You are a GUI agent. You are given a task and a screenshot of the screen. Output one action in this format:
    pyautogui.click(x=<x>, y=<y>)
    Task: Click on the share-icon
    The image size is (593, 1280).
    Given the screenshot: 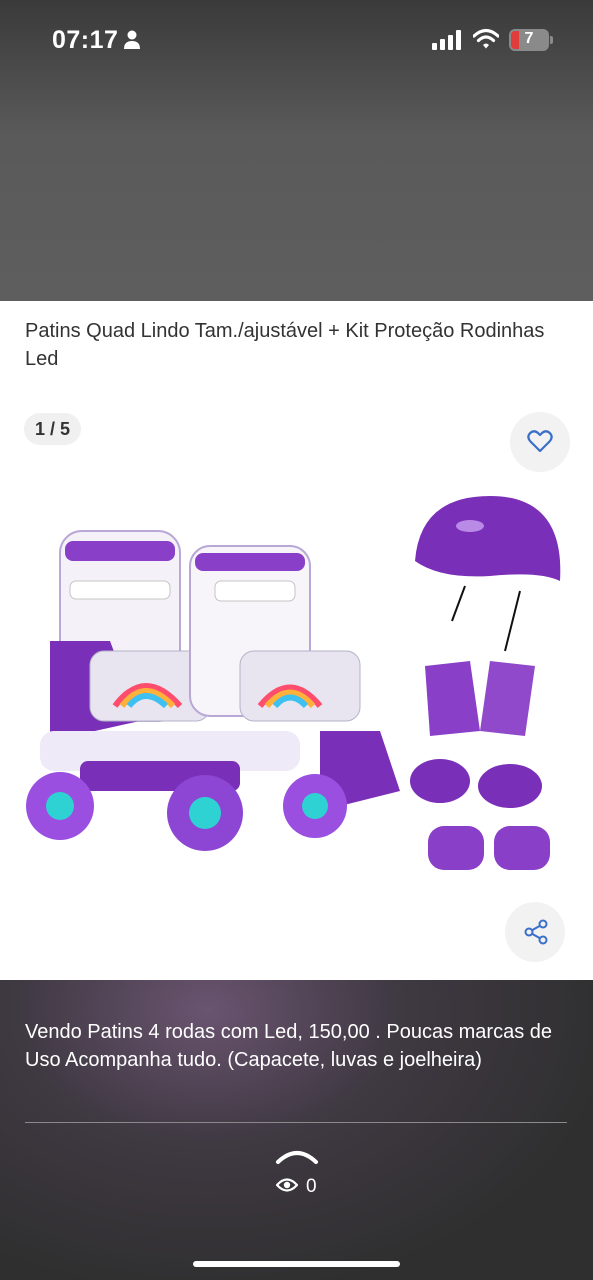 What is the action you would take?
    pyautogui.click(x=536, y=932)
    